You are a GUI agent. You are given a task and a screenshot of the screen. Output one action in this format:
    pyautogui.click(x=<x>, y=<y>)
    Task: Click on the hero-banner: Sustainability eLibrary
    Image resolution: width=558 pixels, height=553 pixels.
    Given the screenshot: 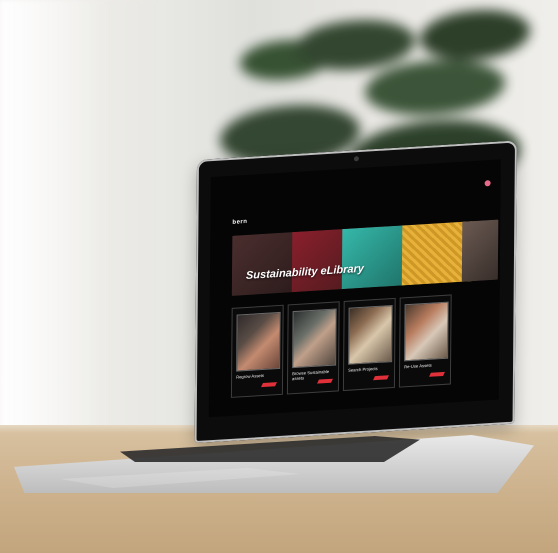 What is the action you would take?
    pyautogui.click(x=365, y=257)
    